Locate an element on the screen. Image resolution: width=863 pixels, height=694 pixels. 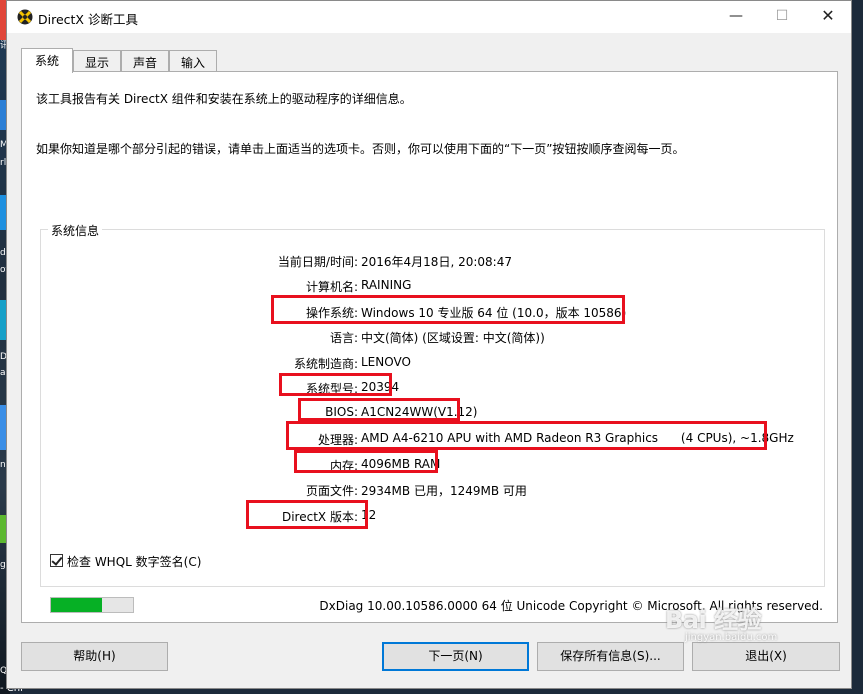
highlight-box-processor is located at coordinates (526, 435).